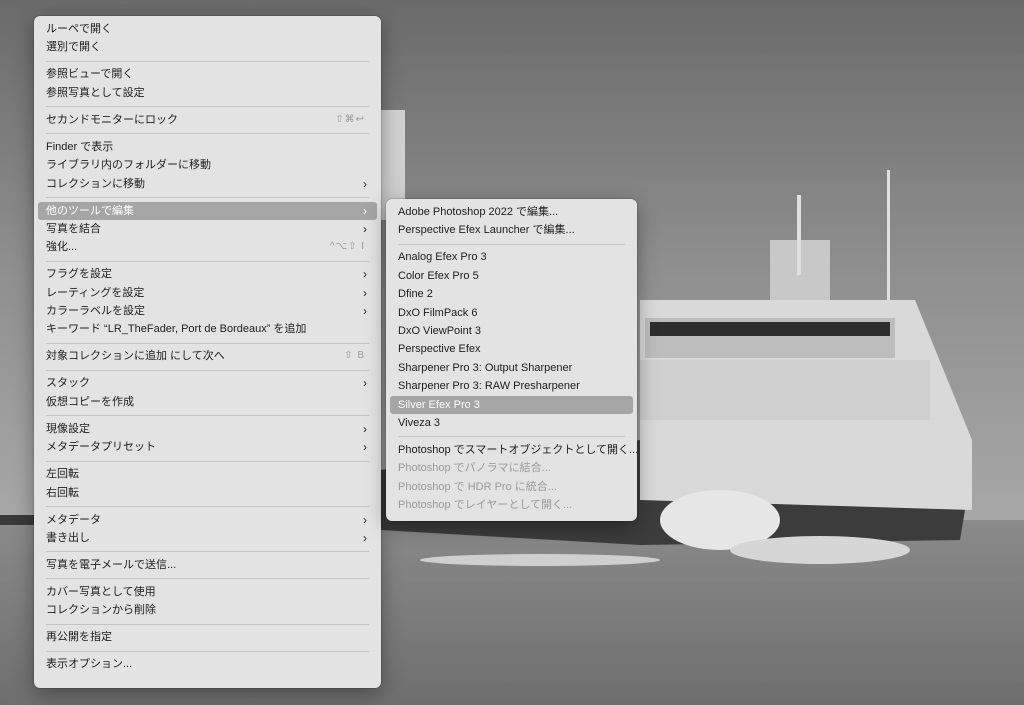 The image size is (1024, 705). What do you see at coordinates (207, 637) in the screenshot?
I see `menu-item: 再公開を指定` at bounding box center [207, 637].